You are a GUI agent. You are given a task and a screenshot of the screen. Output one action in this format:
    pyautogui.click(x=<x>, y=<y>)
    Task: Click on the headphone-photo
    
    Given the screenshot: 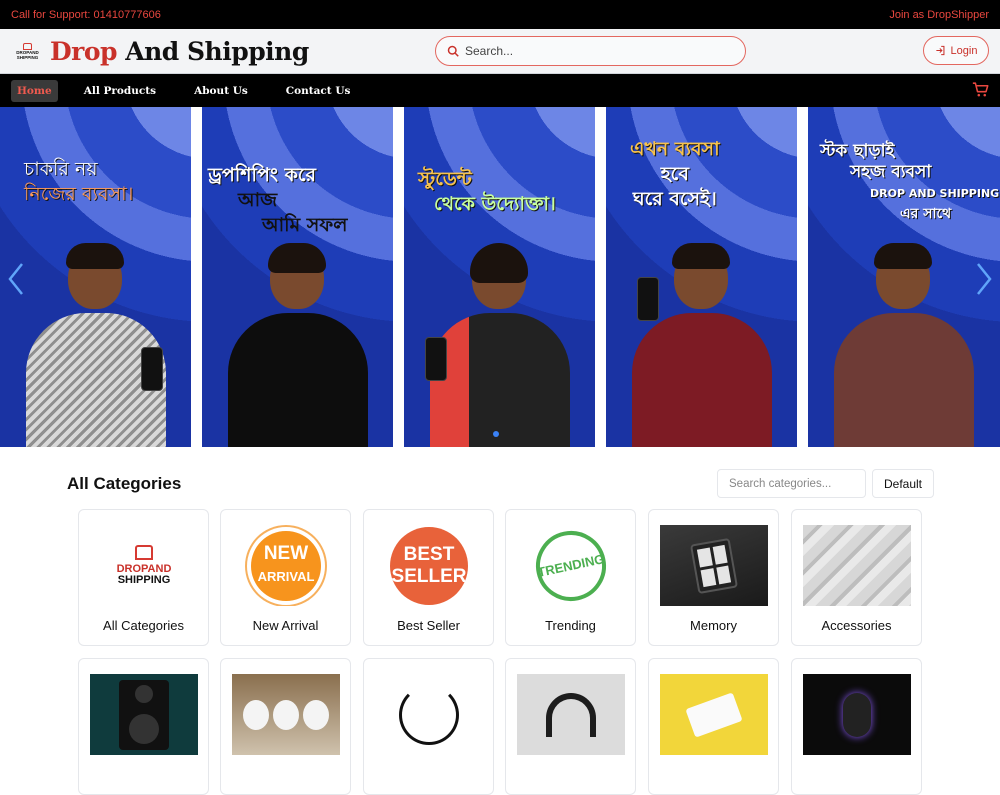 What is the action you would take?
    pyautogui.click(x=571, y=714)
    